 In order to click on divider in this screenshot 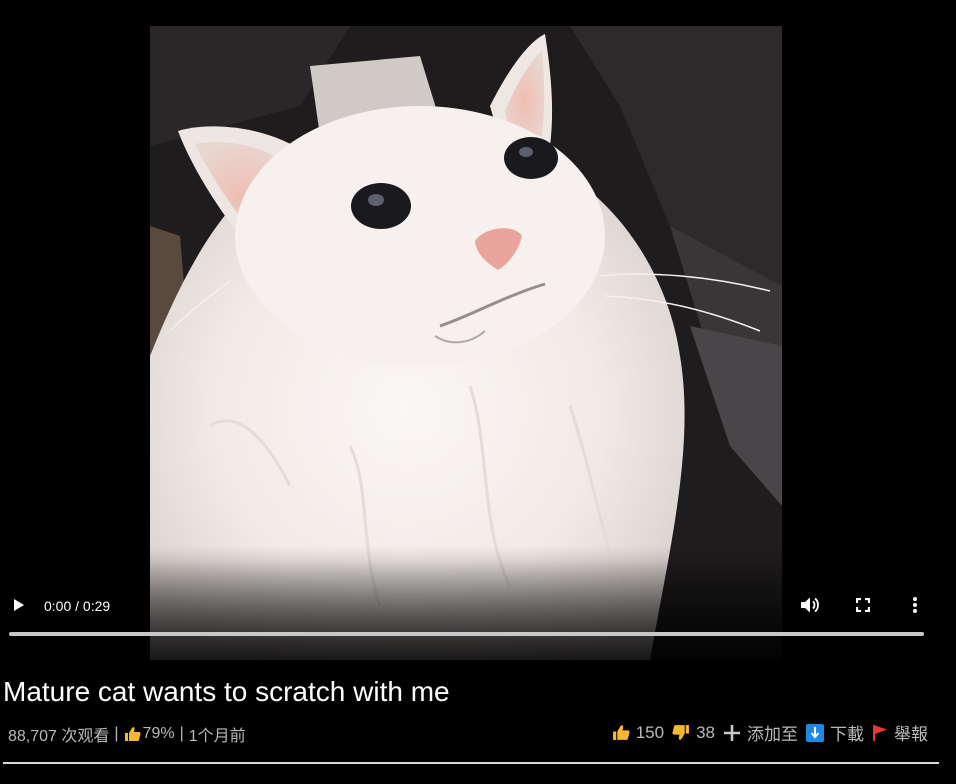, I will do `click(471, 763)`.